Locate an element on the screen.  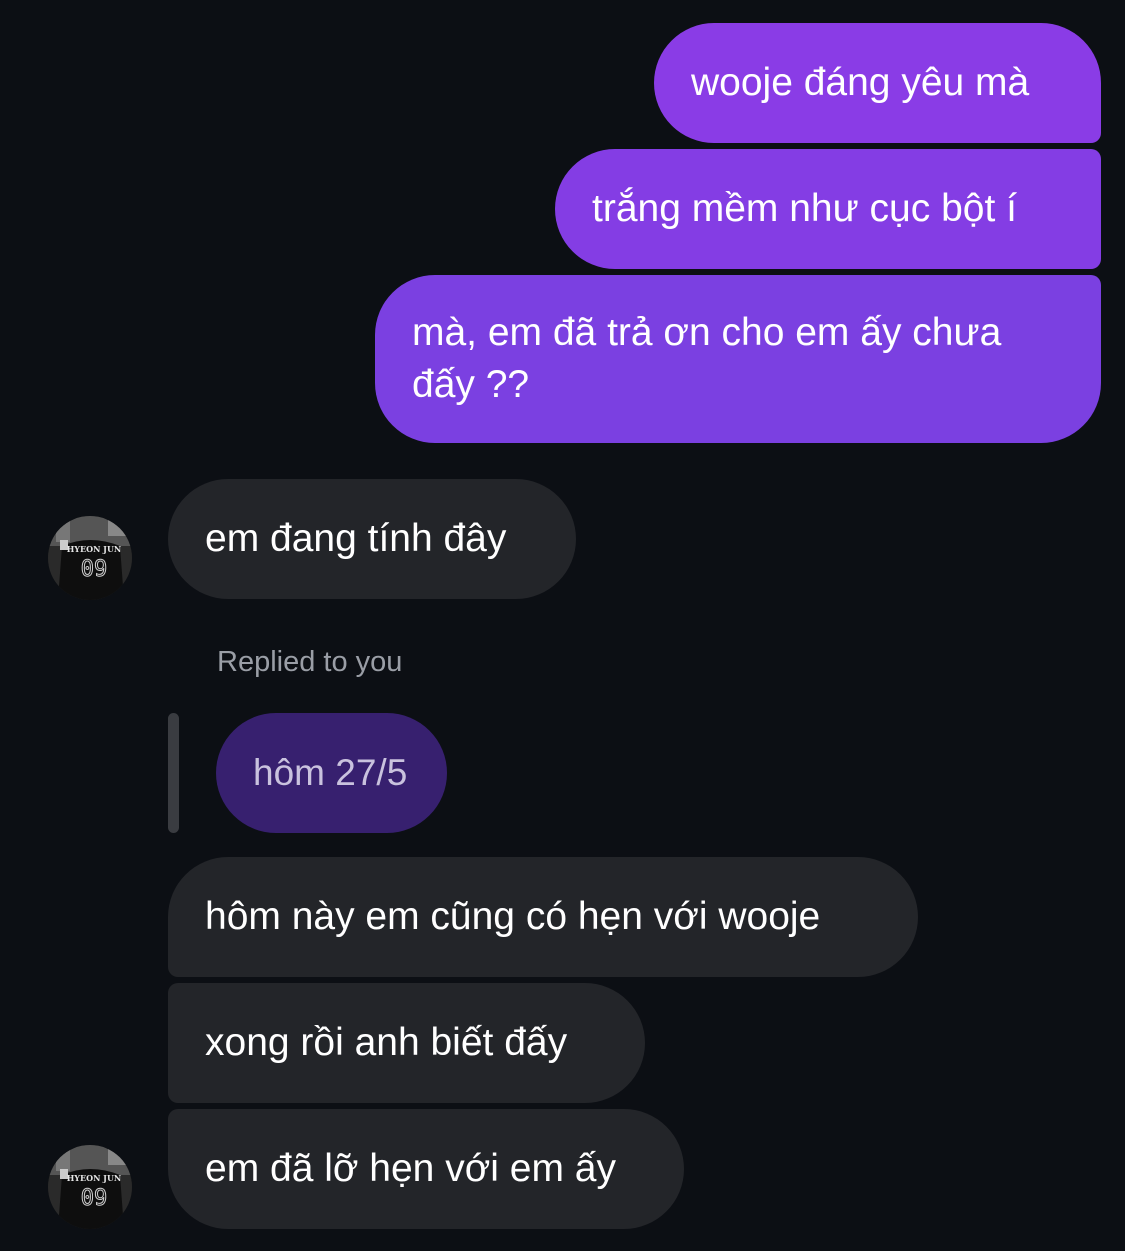
message-text: hôm này em cũng có hẹn với wooje is located at coordinates (513, 916).